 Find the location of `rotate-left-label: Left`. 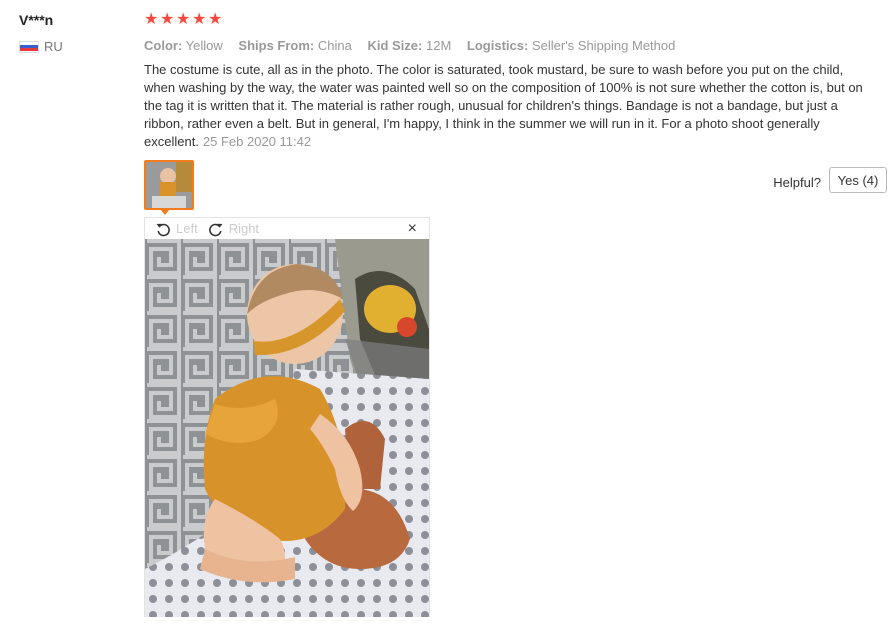

rotate-left-label: Left is located at coordinates (187, 228).